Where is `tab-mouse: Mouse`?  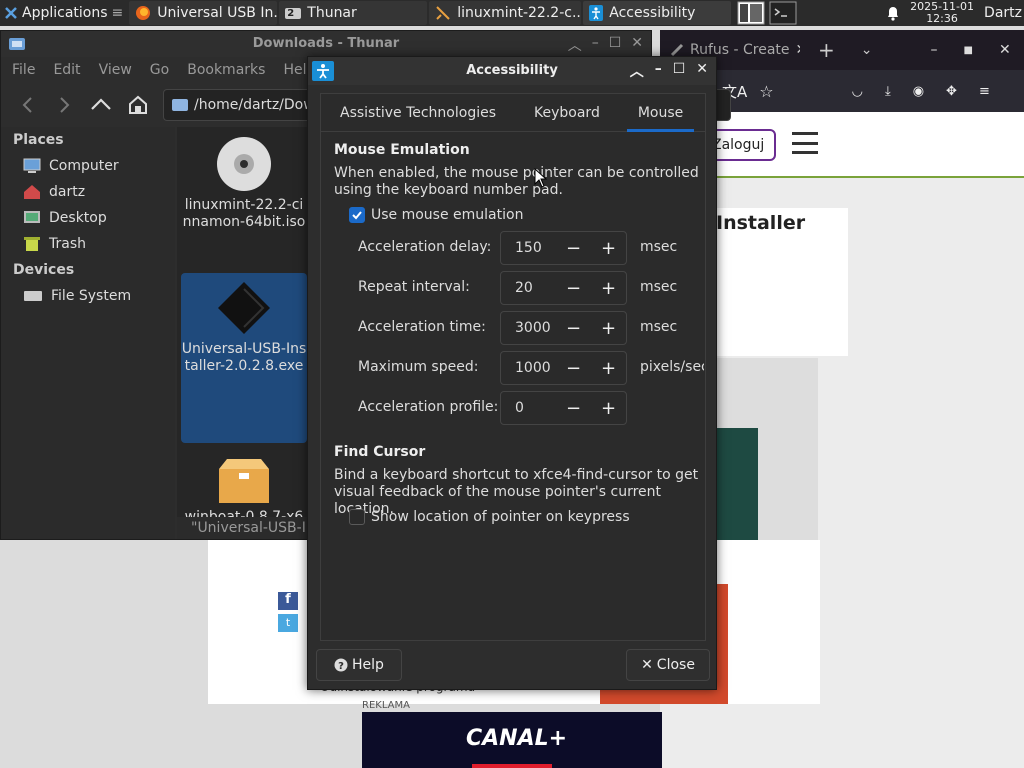 tab-mouse: Mouse is located at coordinates (660, 113).